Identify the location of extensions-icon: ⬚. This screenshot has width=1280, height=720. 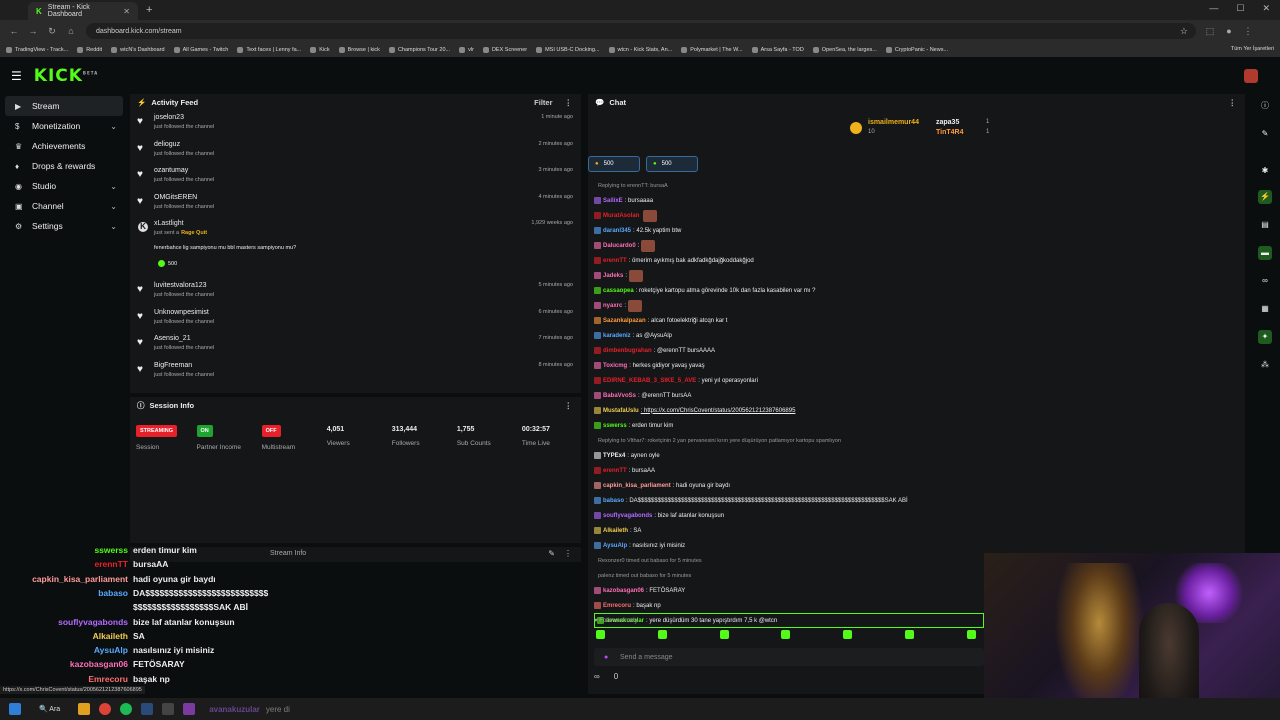
(1210, 31).